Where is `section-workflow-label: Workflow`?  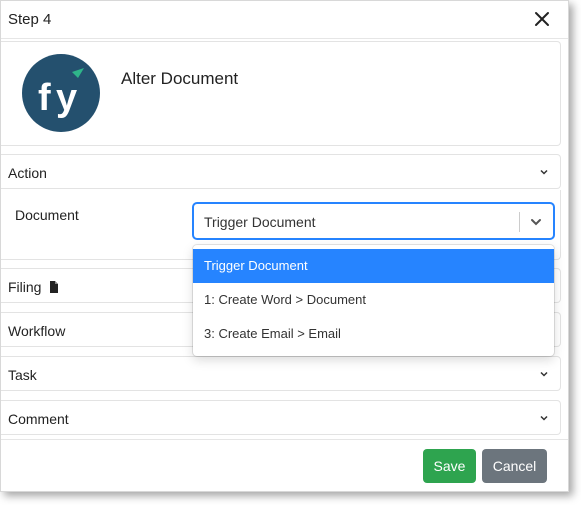
section-workflow-label: Workflow is located at coordinates (37, 331).